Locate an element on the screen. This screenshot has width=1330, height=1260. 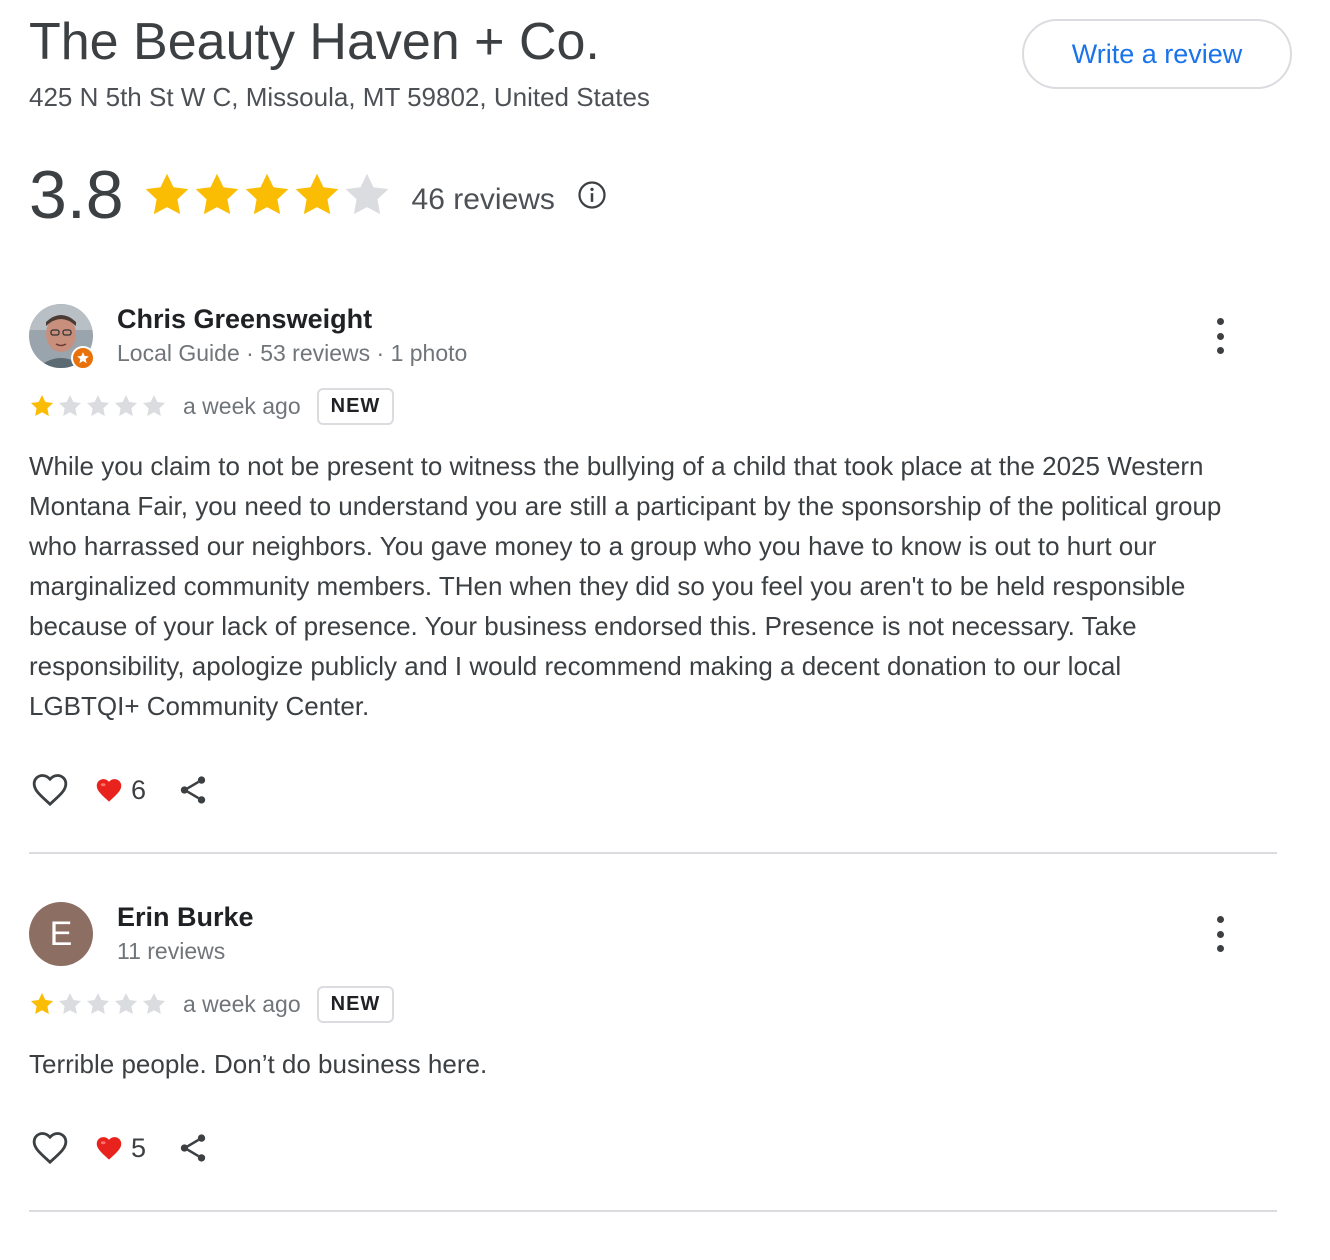
local-guide-badge-icon is located at coordinates (83, 358).